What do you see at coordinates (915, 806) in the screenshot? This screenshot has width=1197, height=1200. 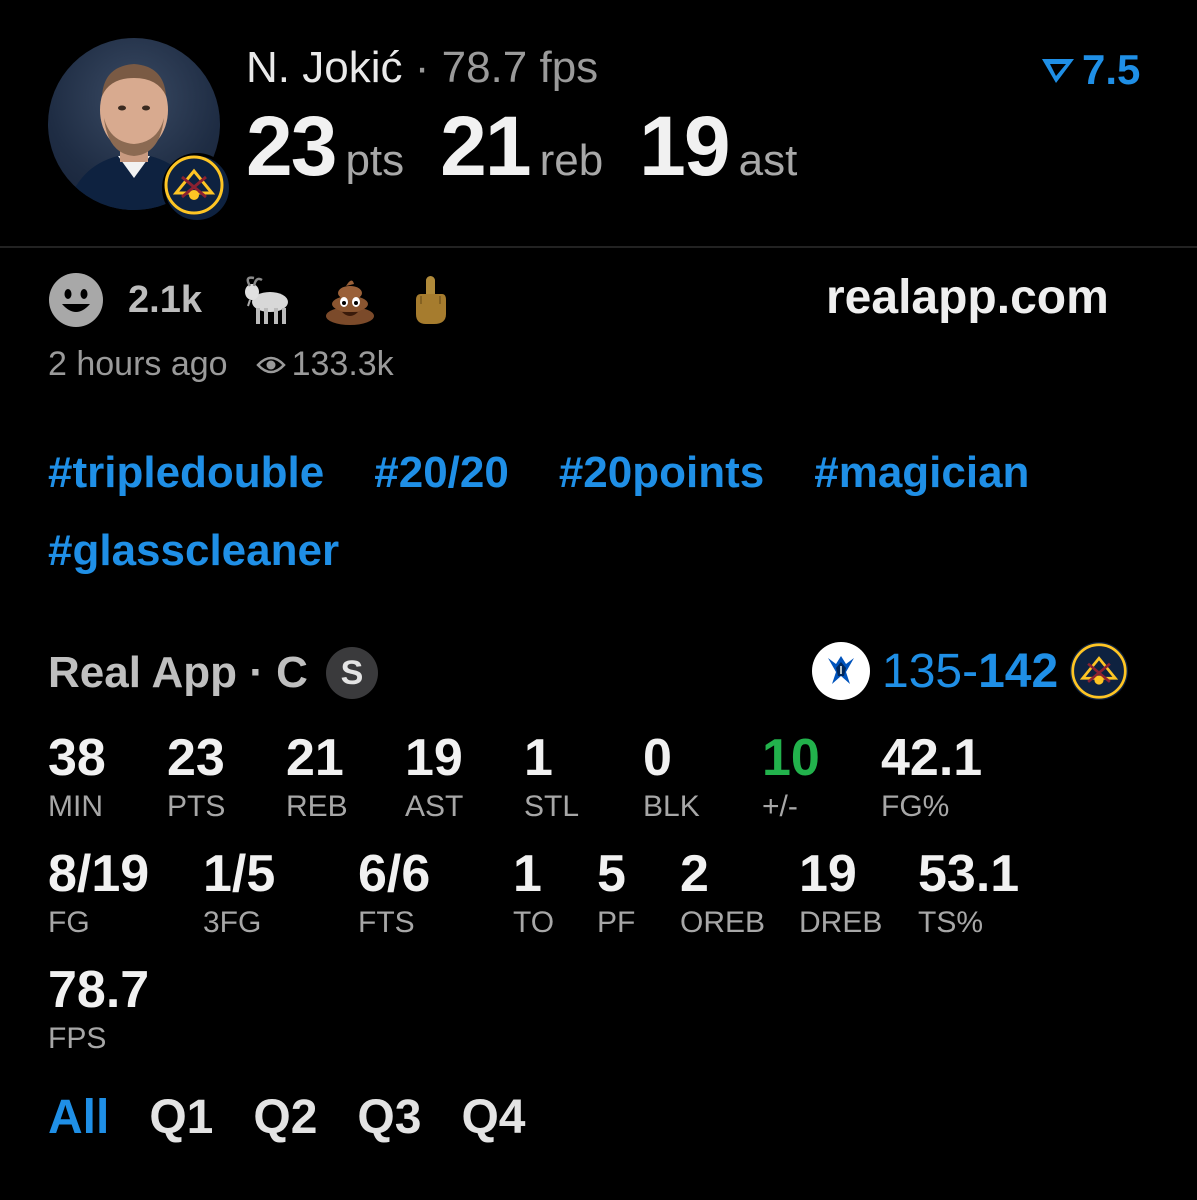 I see `stat-label: FG%` at bounding box center [915, 806].